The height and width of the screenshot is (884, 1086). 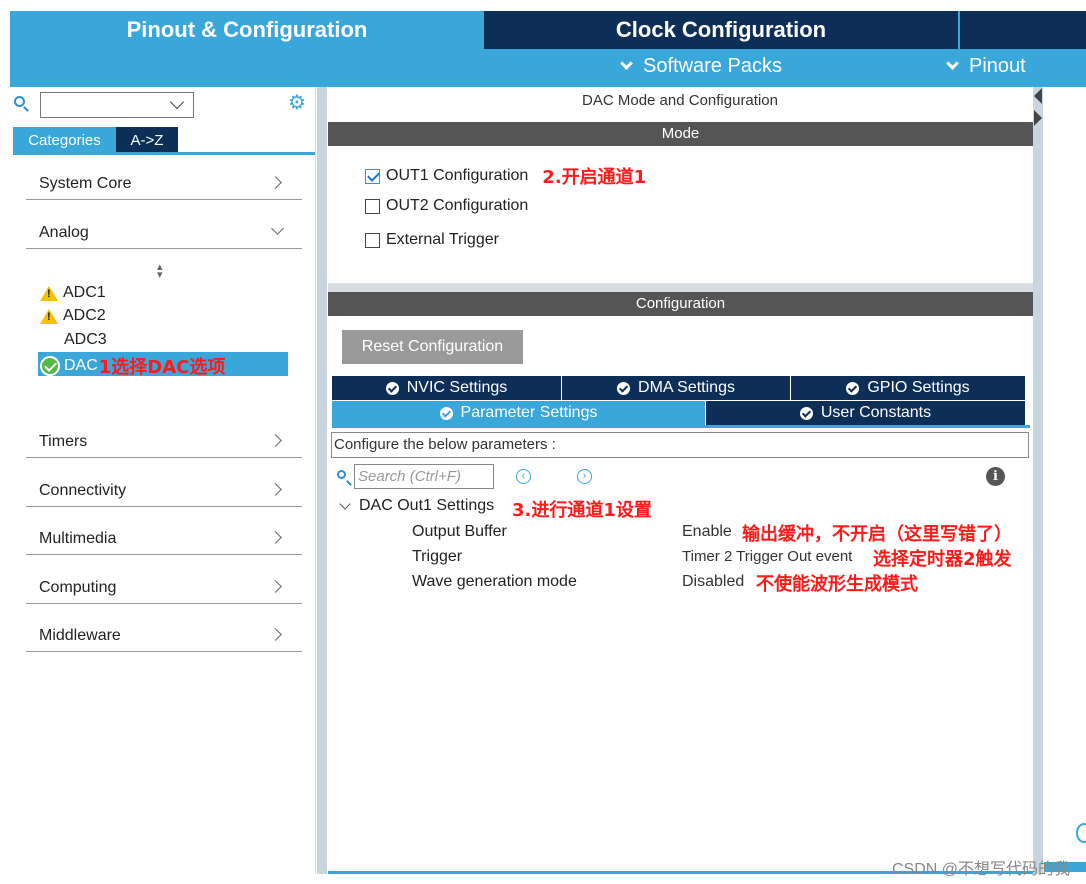 What do you see at coordinates (837, 584) in the screenshot?
I see `annotation-wave: 不使能波形生成模式` at bounding box center [837, 584].